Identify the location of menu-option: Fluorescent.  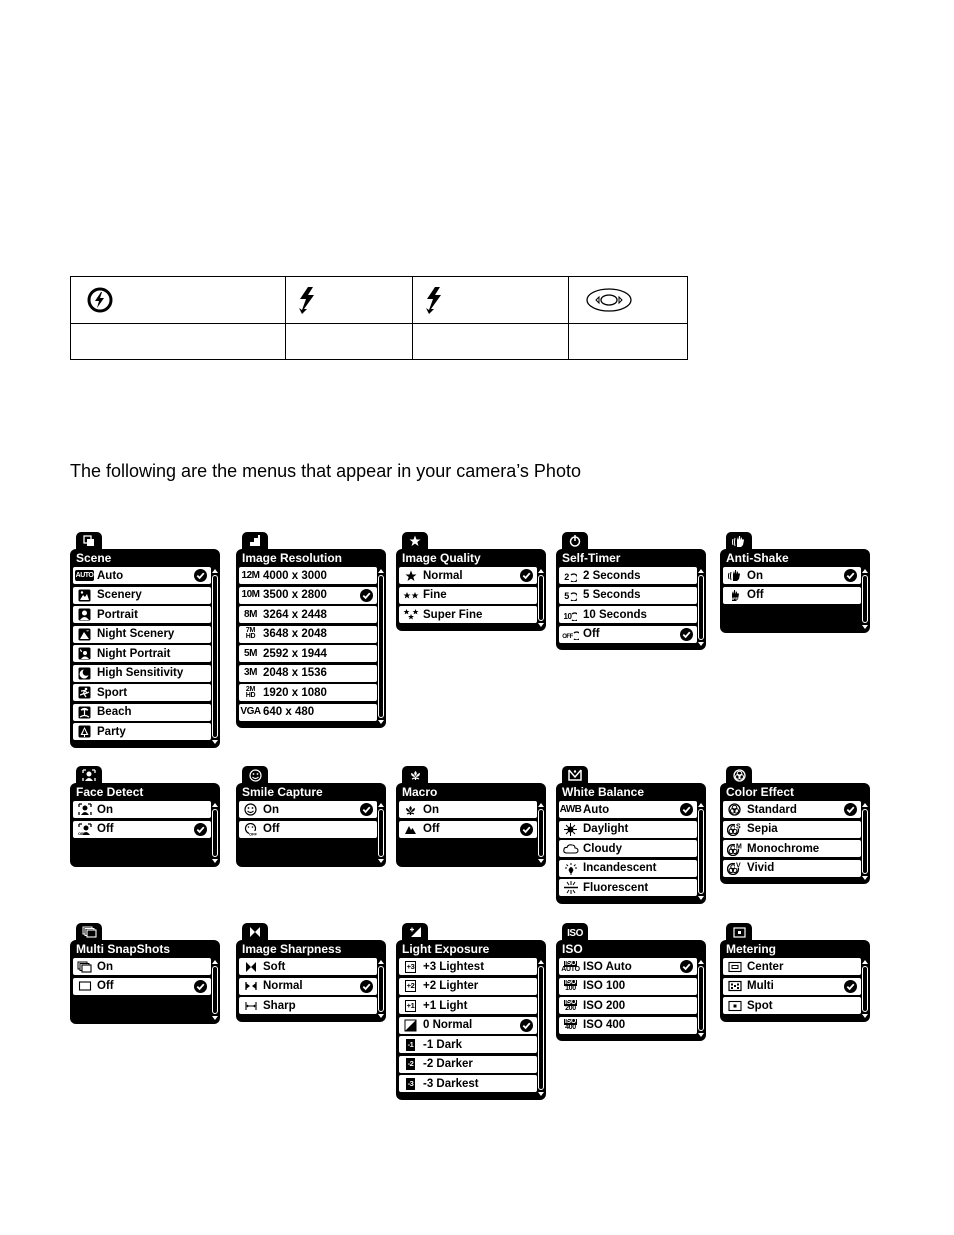
(628, 887).